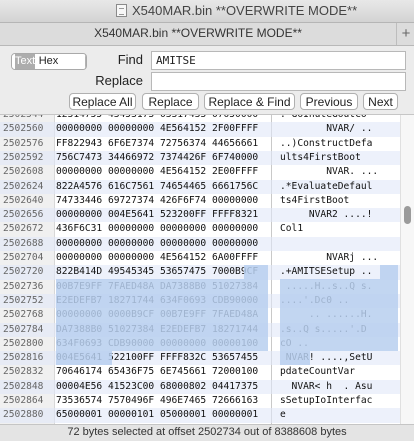  I want to click on selection-ascii-block, so click(339, 315).